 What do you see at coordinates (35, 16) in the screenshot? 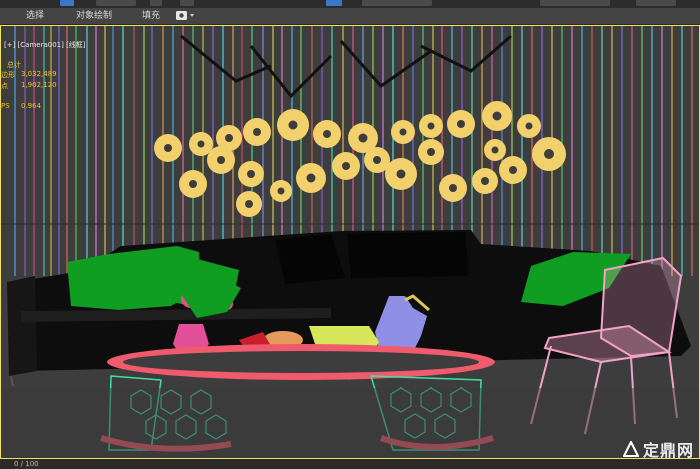
I see `menu-select: 选择` at bounding box center [35, 16].